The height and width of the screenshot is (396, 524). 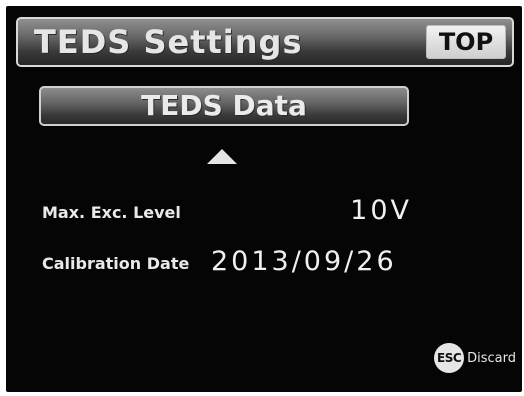 I want to click on discard-label: Discard, so click(x=491, y=358).